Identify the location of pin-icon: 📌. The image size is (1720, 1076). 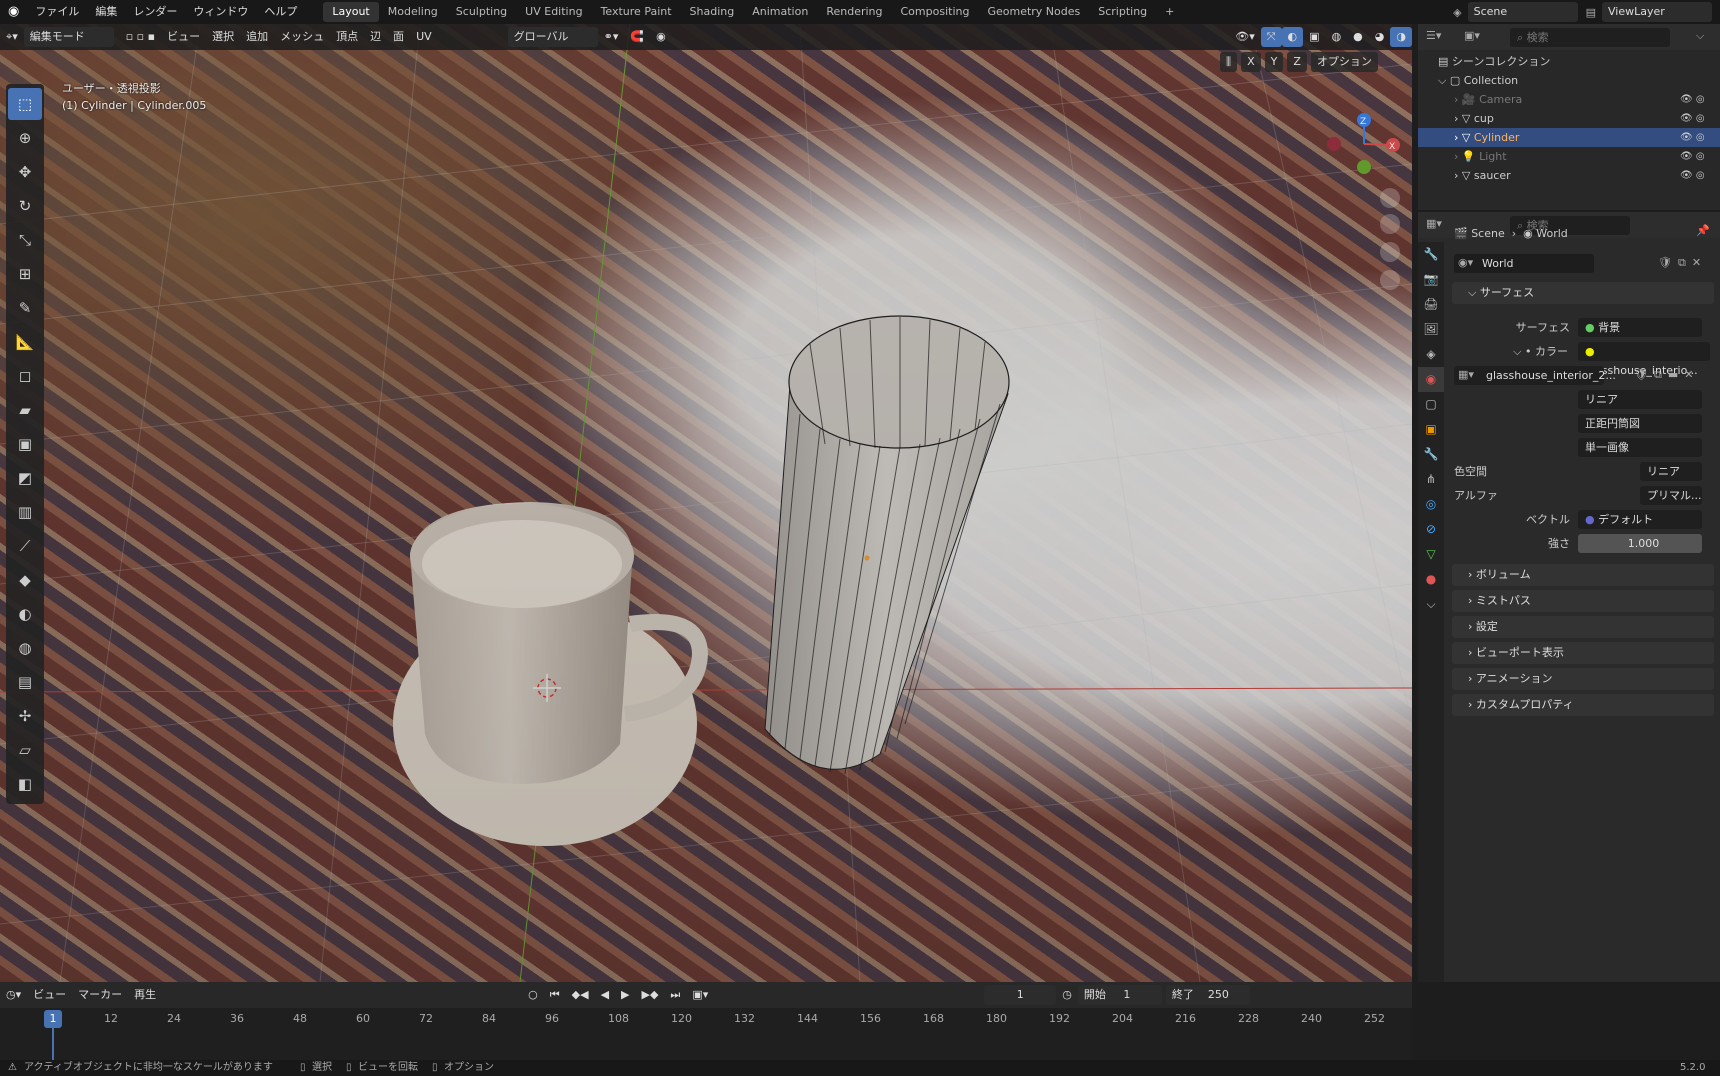
(1703, 230).